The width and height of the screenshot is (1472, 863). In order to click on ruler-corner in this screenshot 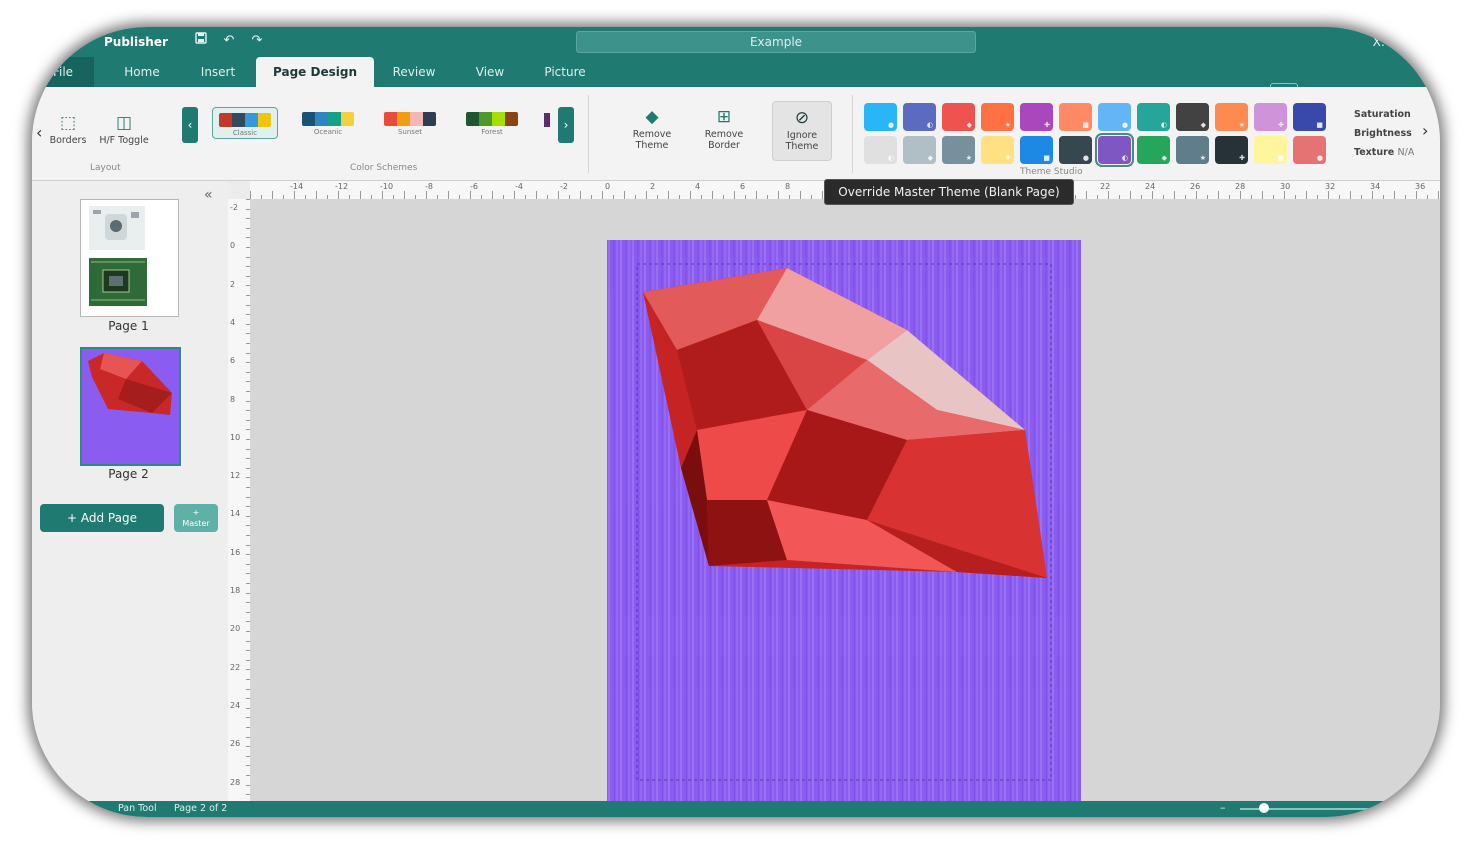, I will do `click(239, 190)`.